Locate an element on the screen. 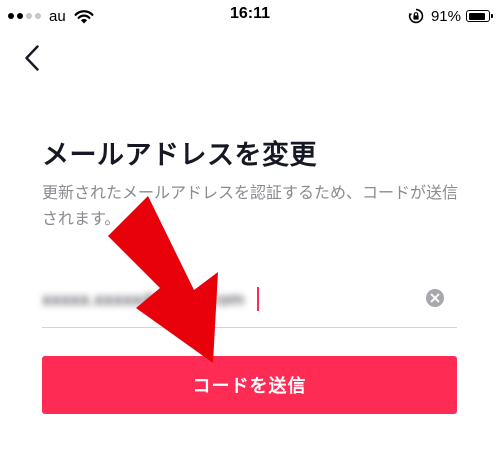  clear-input-button is located at coordinates (435, 298).